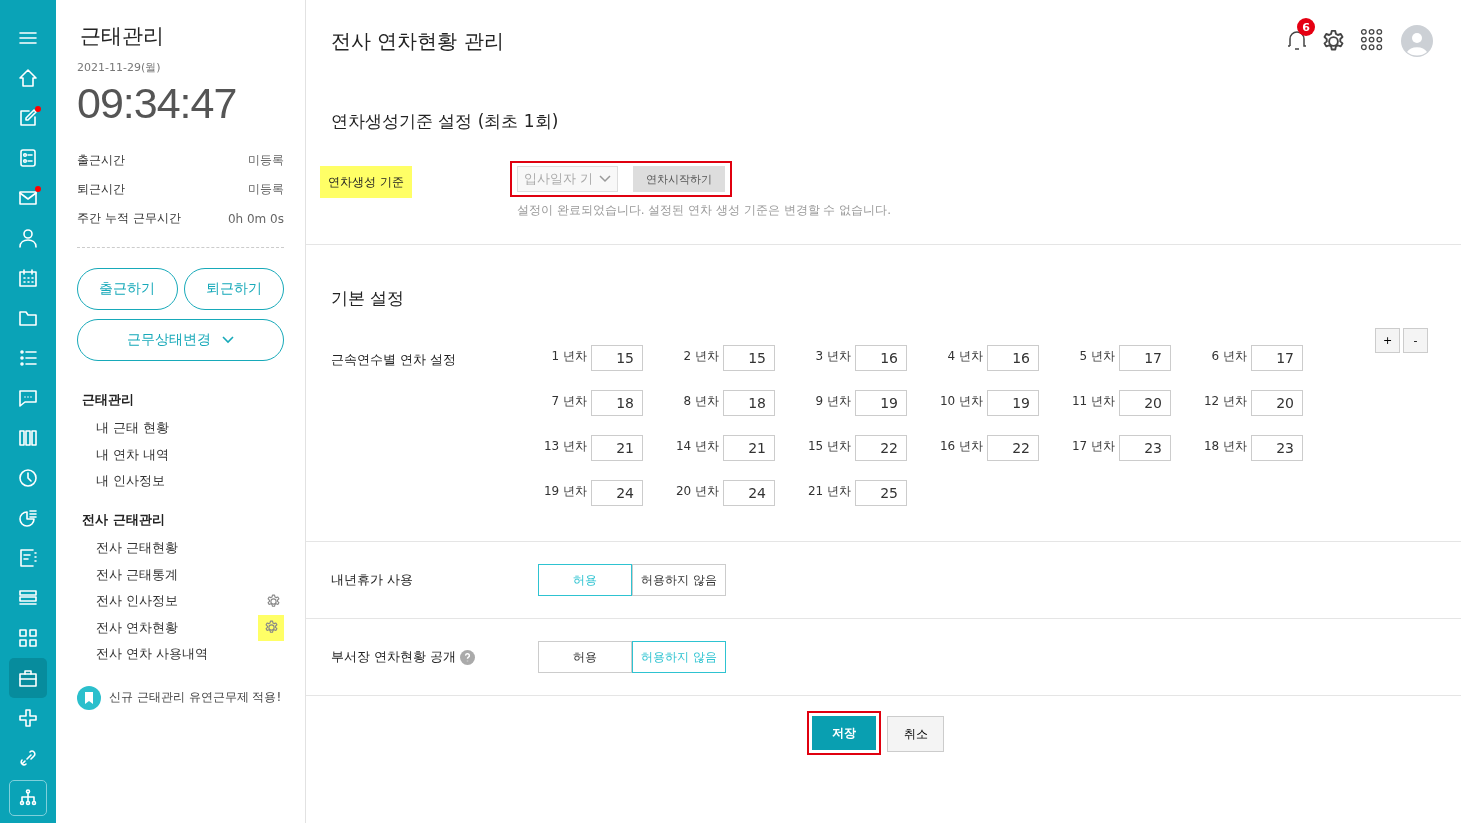  What do you see at coordinates (28, 638) in the screenshot?
I see `grid-icon` at bounding box center [28, 638].